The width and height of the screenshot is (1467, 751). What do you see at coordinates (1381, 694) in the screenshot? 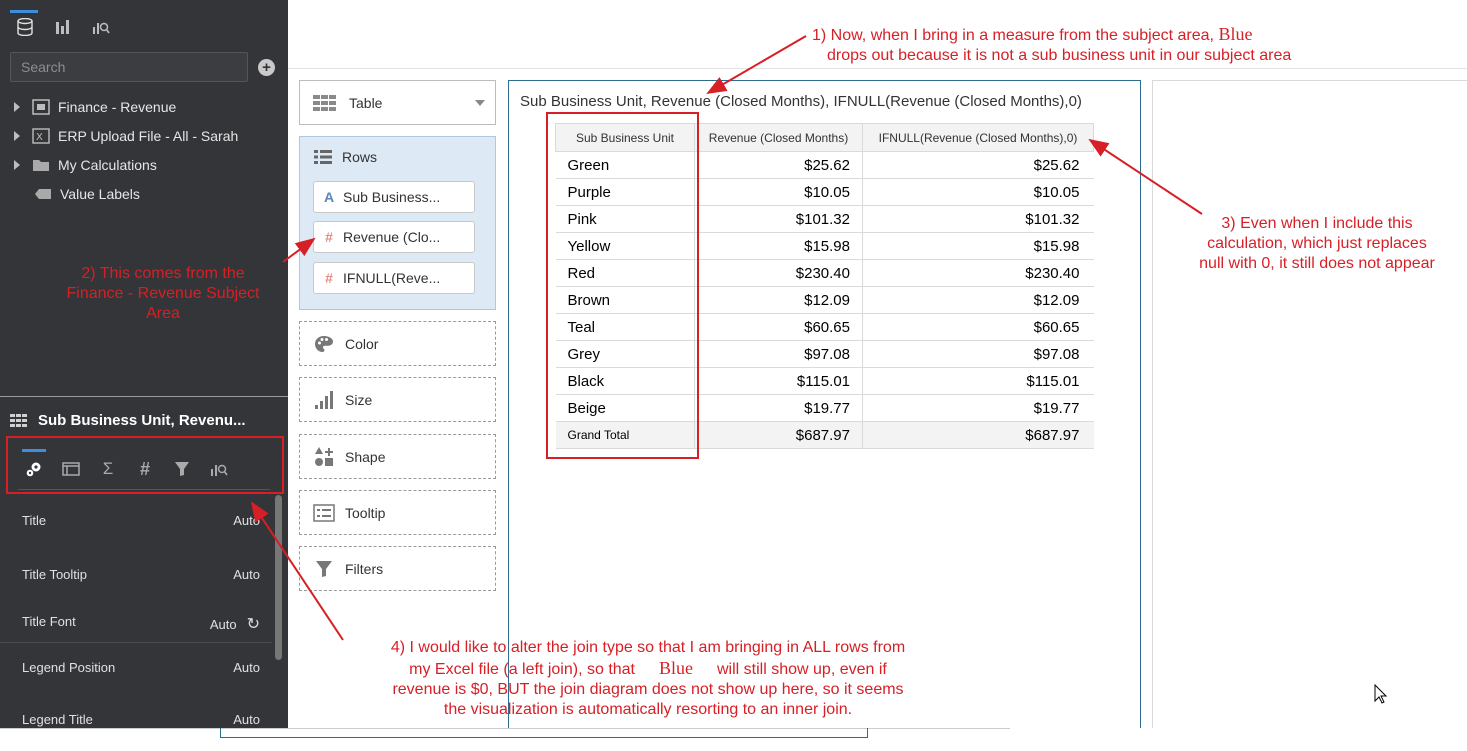
I see `mouse-cursor-icon` at bounding box center [1381, 694].